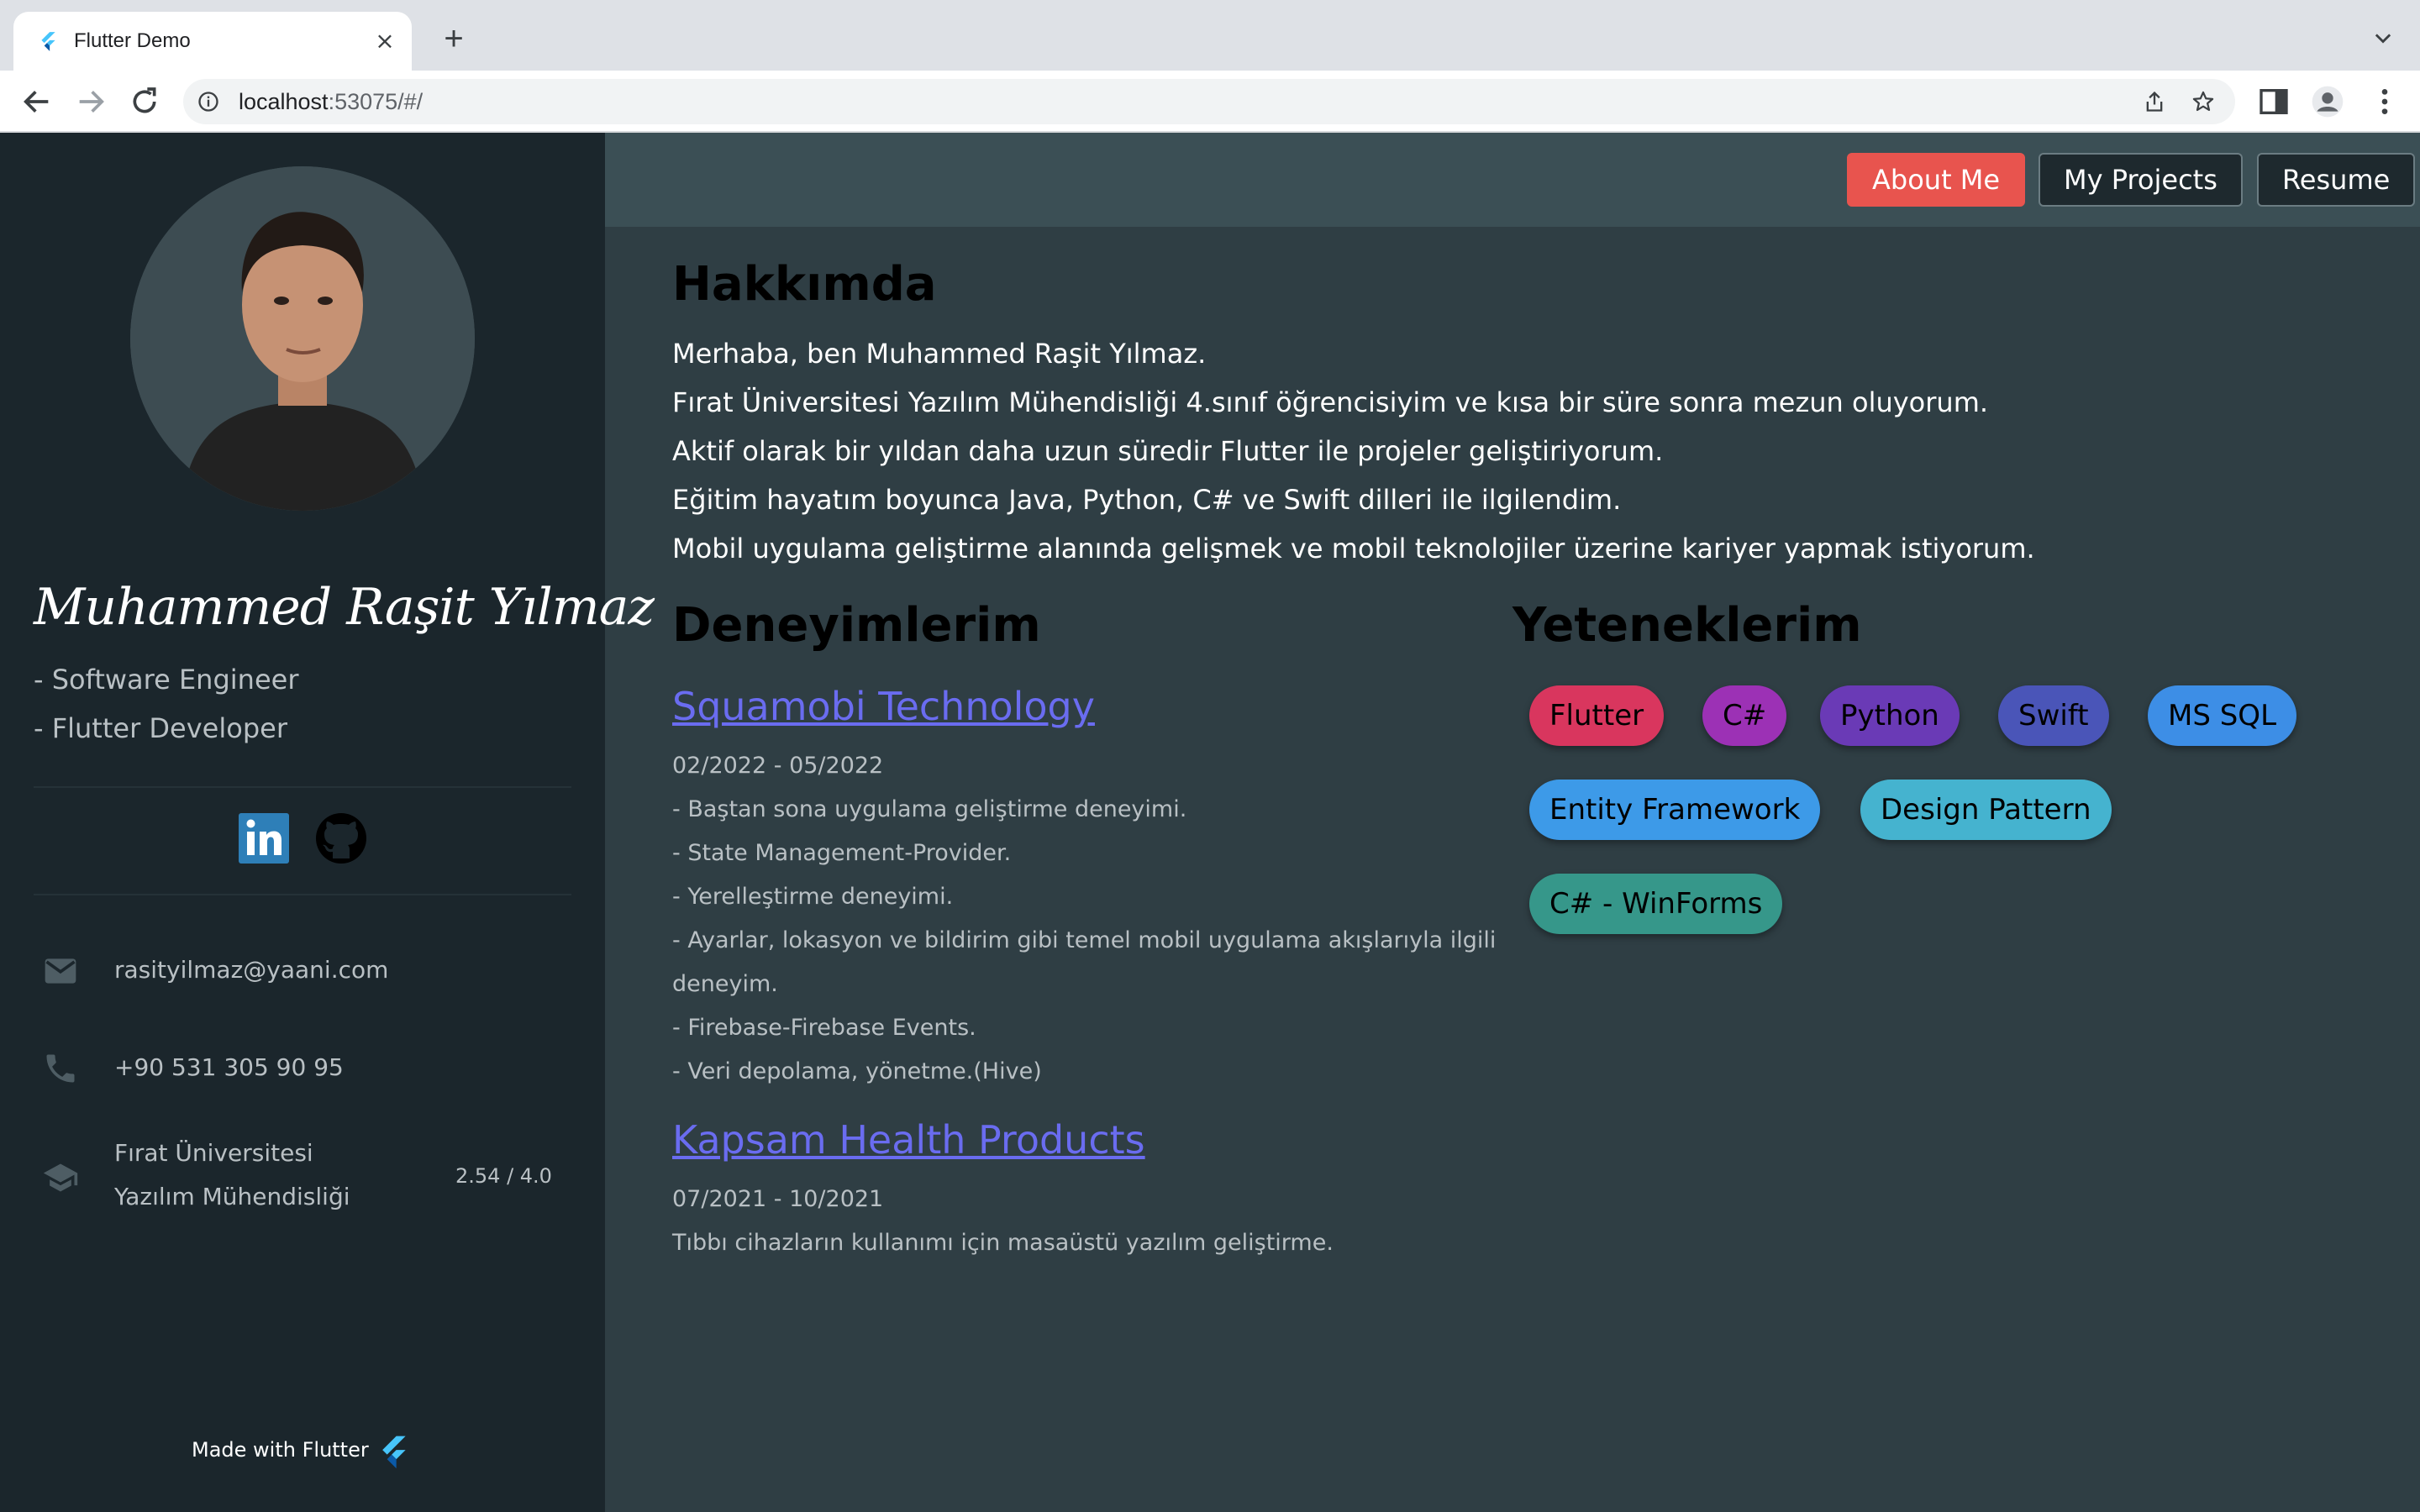 The width and height of the screenshot is (2420, 1512). I want to click on browser-toolbar: localhost:53075/#/, so click(1210, 102).